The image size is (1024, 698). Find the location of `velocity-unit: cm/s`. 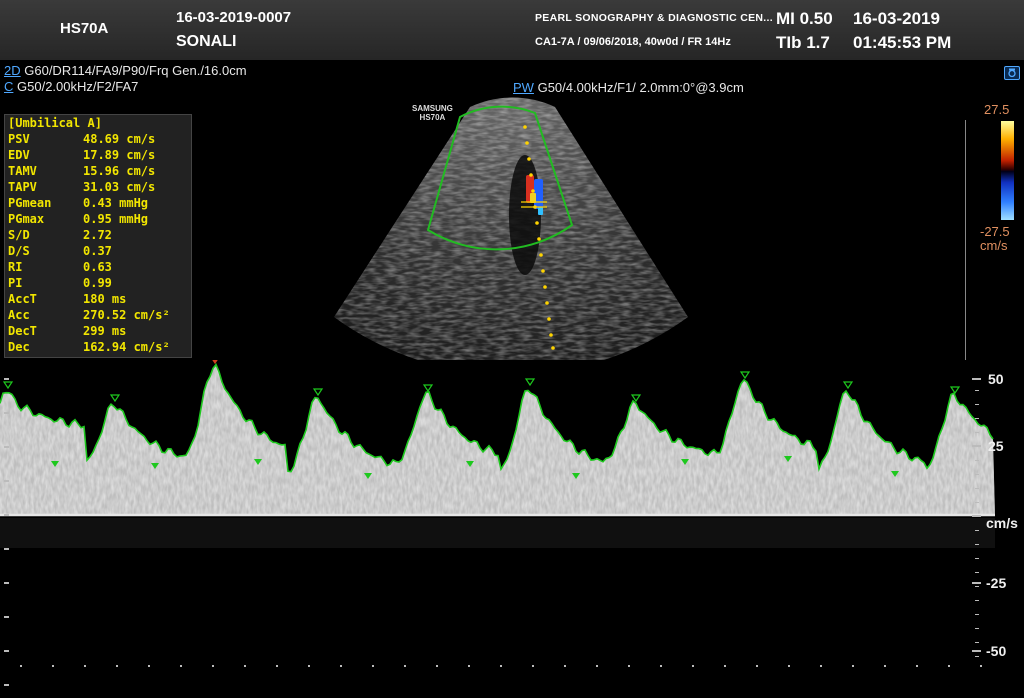

velocity-unit: cm/s is located at coordinates (1002, 523).